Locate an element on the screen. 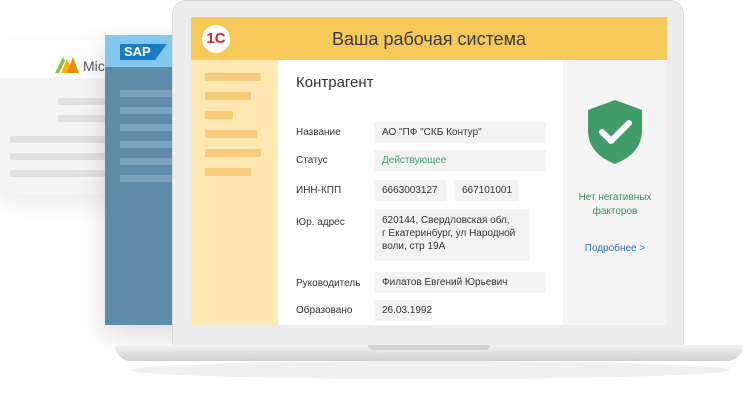  microsoft-logo-icon is located at coordinates (67, 65).